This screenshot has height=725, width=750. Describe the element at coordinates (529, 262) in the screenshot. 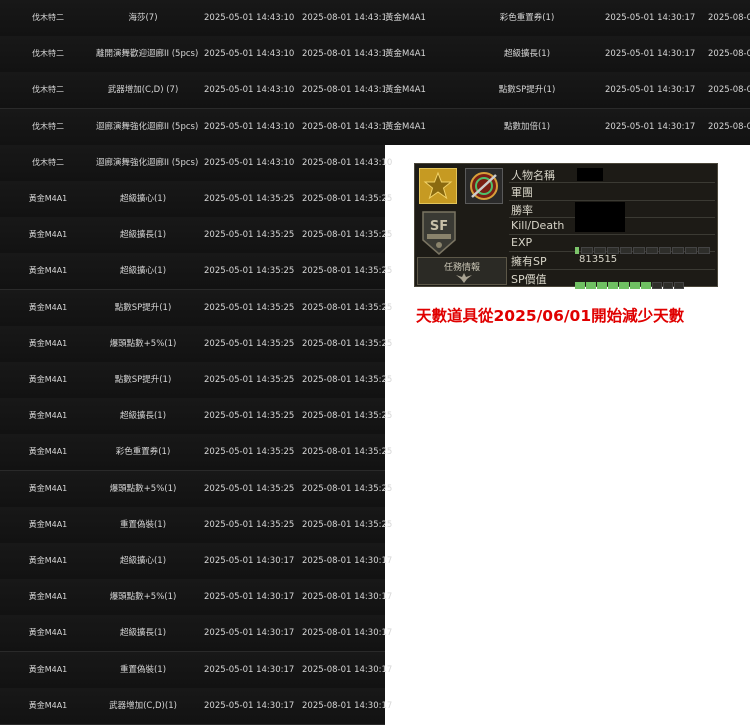

I see `sp-owned-label: 擁有SP` at that location.